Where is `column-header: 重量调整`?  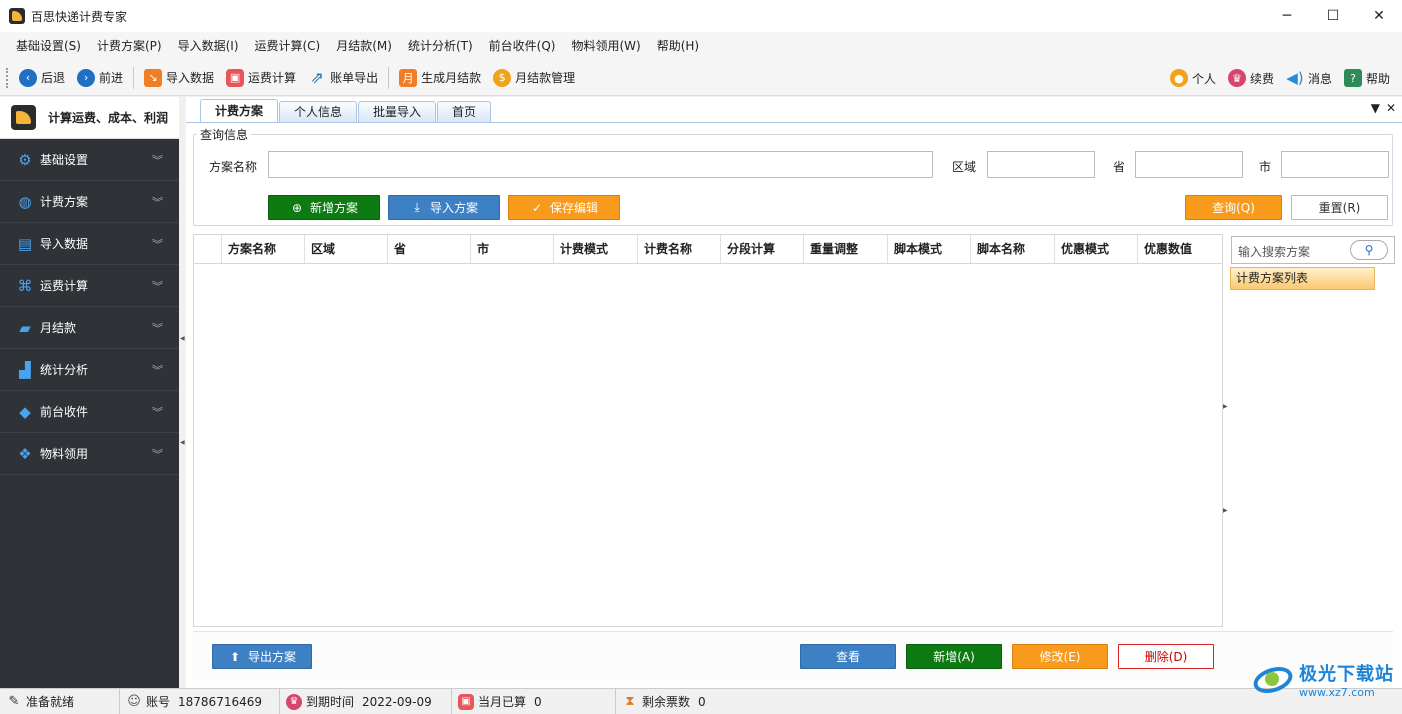
column-header: 重量调整 is located at coordinates (846, 249).